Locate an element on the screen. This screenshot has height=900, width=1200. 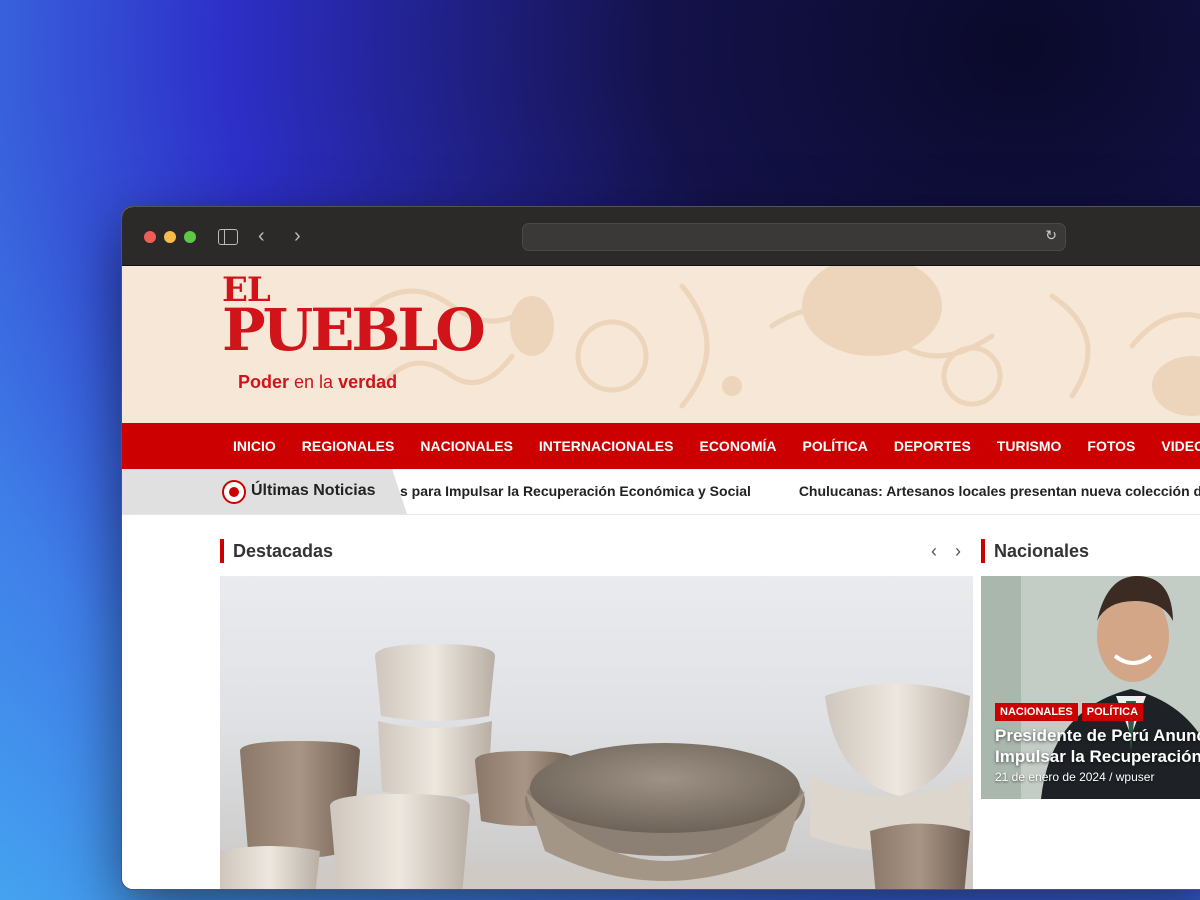
sidebar-icon is located at coordinates (228, 237).